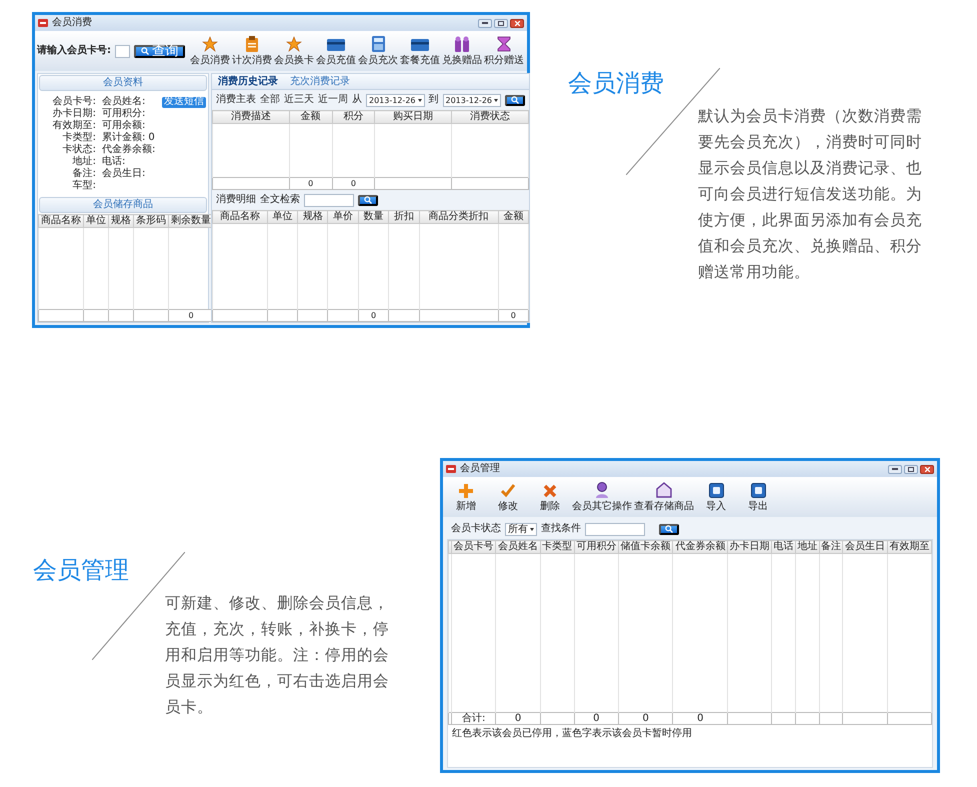  I want to click on toolbar-button: 会员换卡, so click(294, 51).